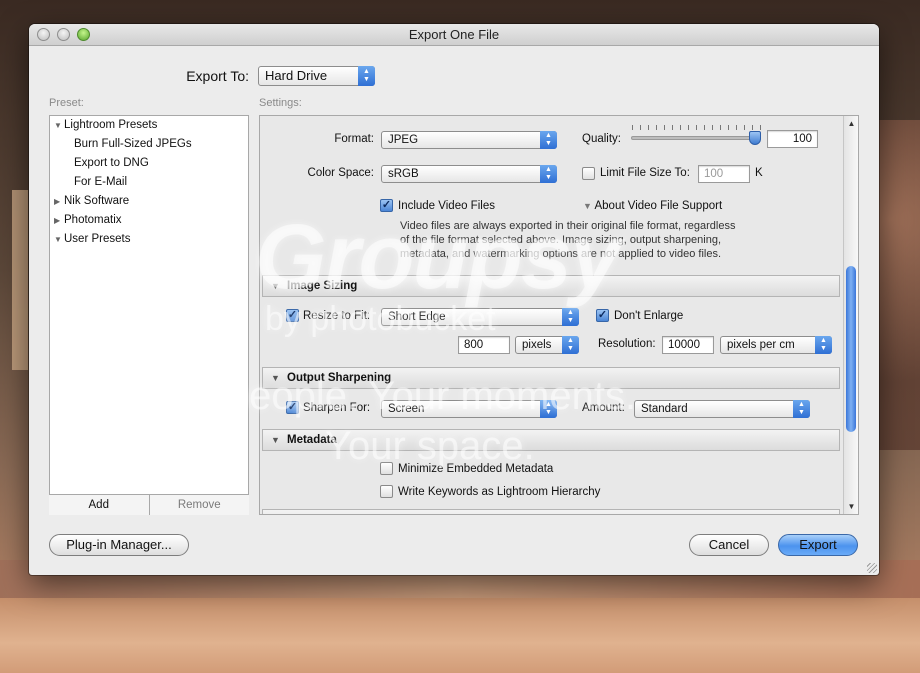 The image size is (920, 673). I want to click on preset-group-photomatix: ▶ Photomatix, so click(88, 220).